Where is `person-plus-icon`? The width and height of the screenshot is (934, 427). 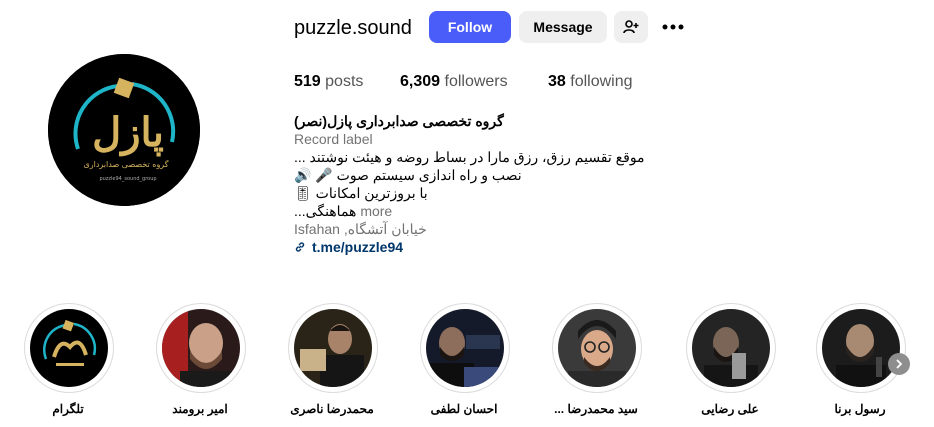
person-plus-icon is located at coordinates (631, 27).